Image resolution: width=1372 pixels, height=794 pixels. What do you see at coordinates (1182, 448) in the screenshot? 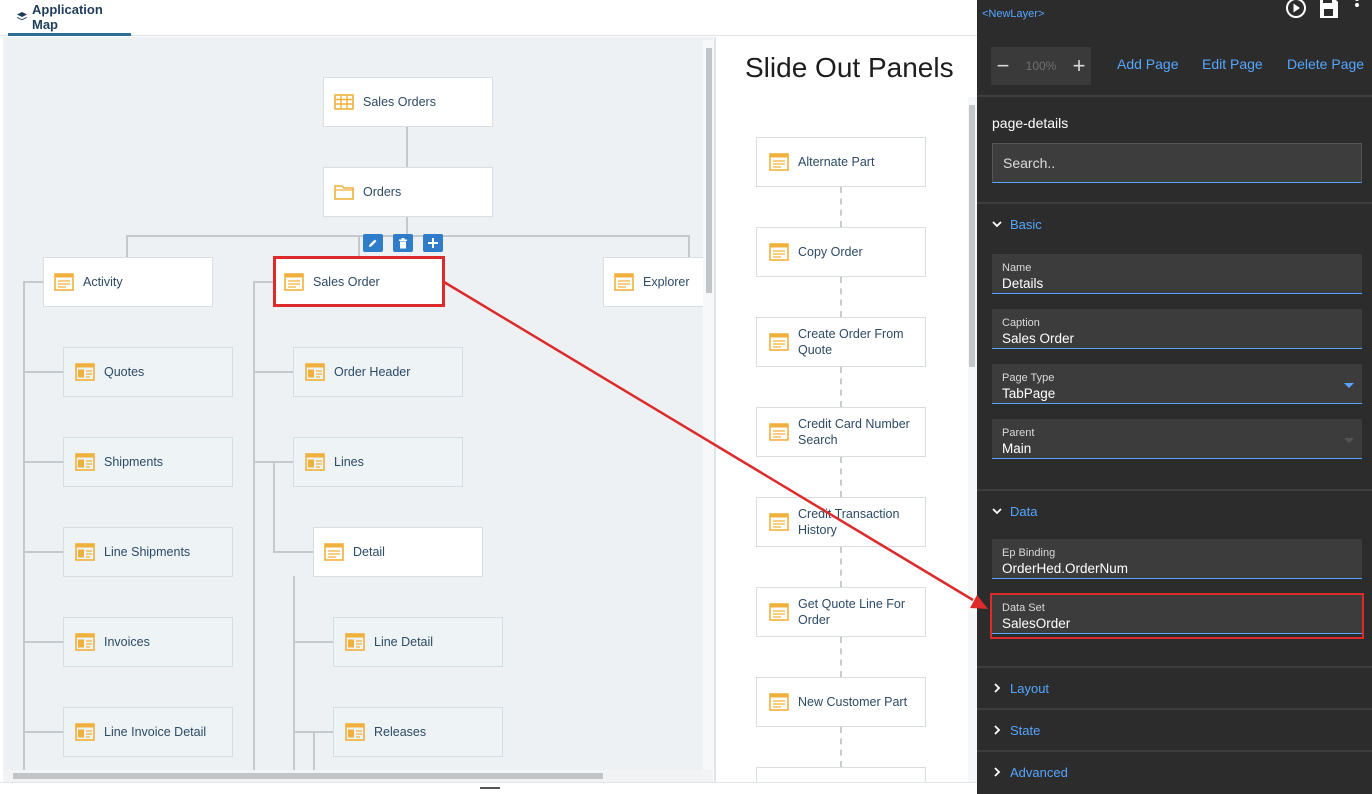
I see `field-value: Main` at bounding box center [1182, 448].